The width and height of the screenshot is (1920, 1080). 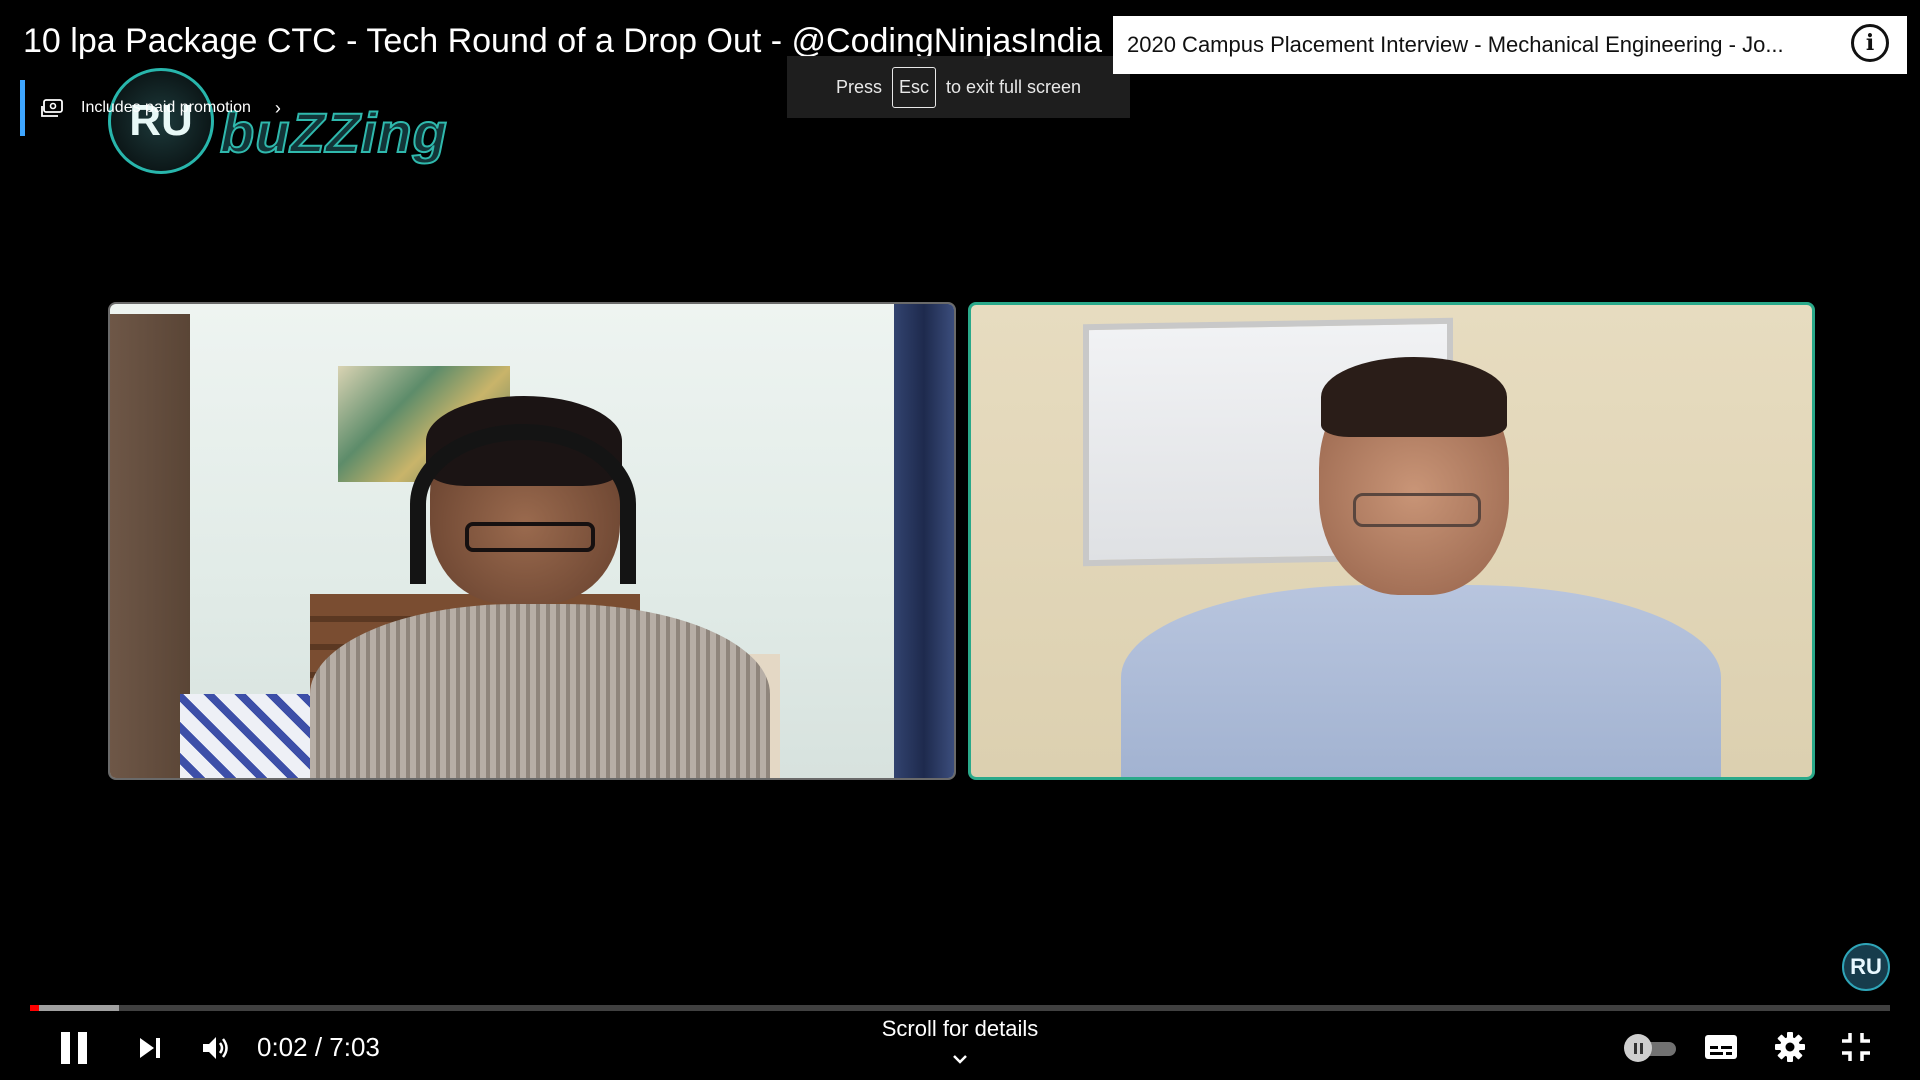 What do you see at coordinates (318, 1047) in the screenshot?
I see `time-display: 0:02 / 7:03` at bounding box center [318, 1047].